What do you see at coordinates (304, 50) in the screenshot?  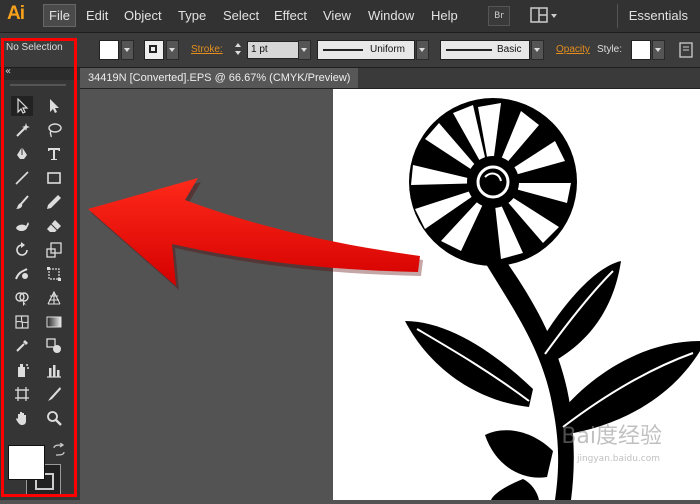 I see `stroke-weight-dropdown` at bounding box center [304, 50].